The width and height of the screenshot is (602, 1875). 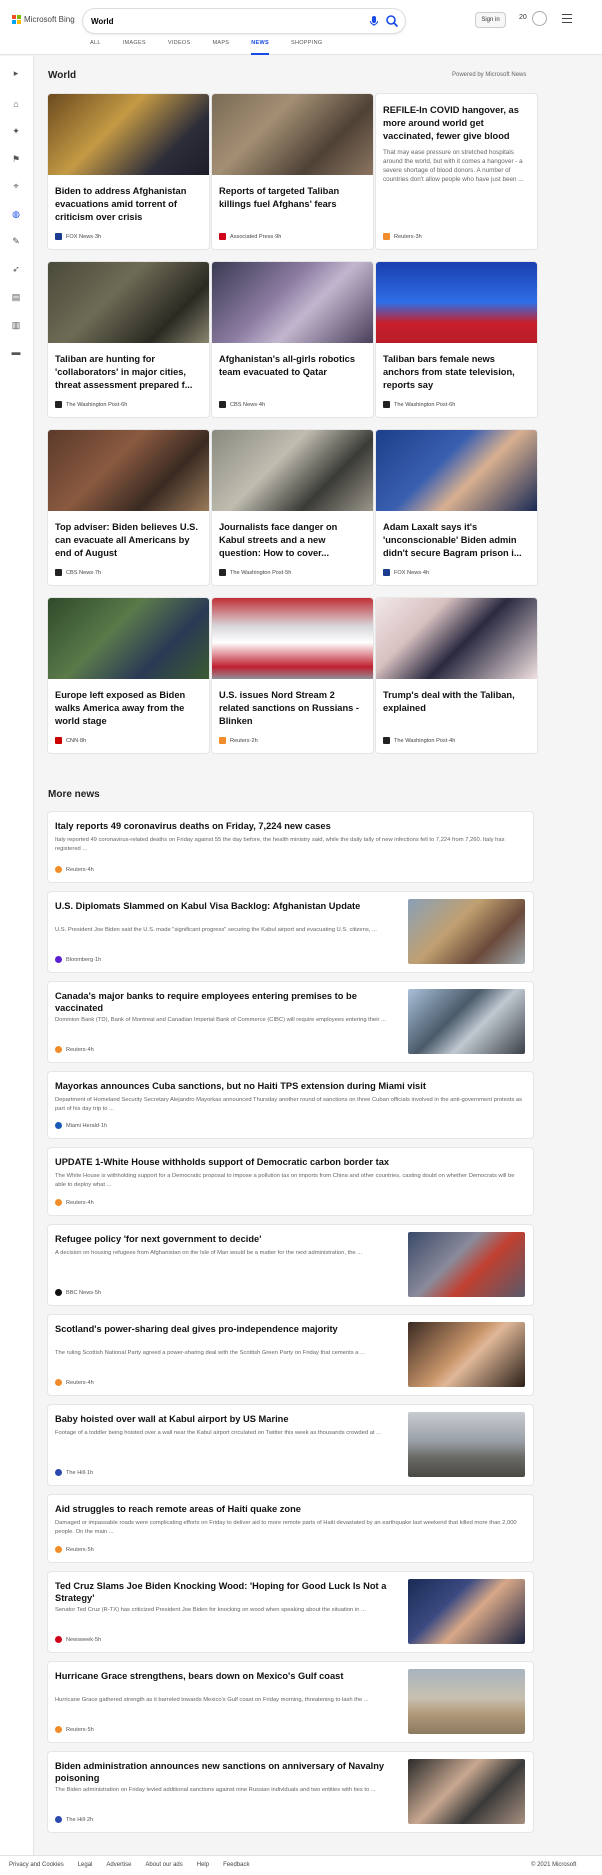 I want to click on footer-link: Feedback, so click(x=236, y=1865).